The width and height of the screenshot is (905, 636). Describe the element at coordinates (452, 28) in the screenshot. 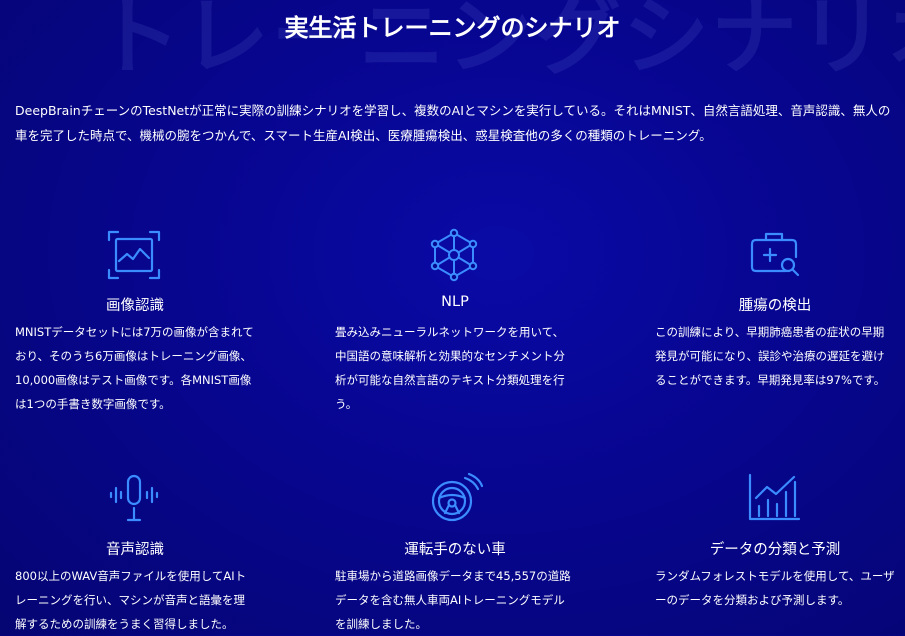

I see `page-title: 実生活トレーニングのシナリオ` at that location.